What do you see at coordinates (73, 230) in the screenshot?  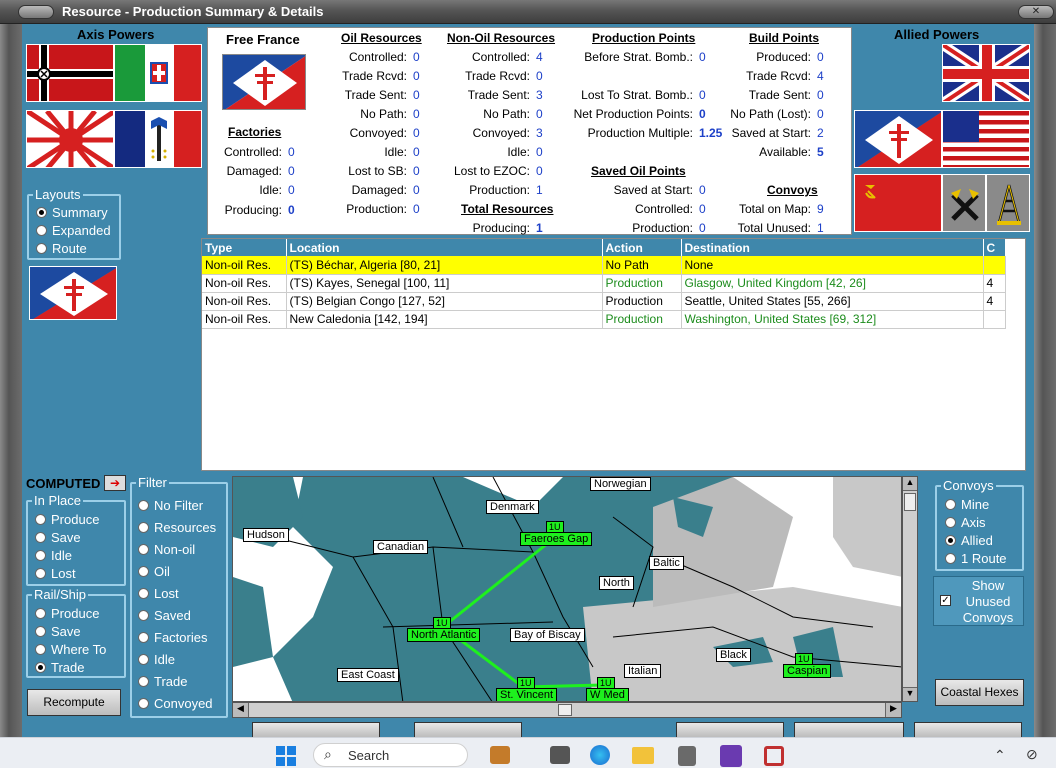 I see `layout-expanded-radio: Expanded` at bounding box center [73, 230].